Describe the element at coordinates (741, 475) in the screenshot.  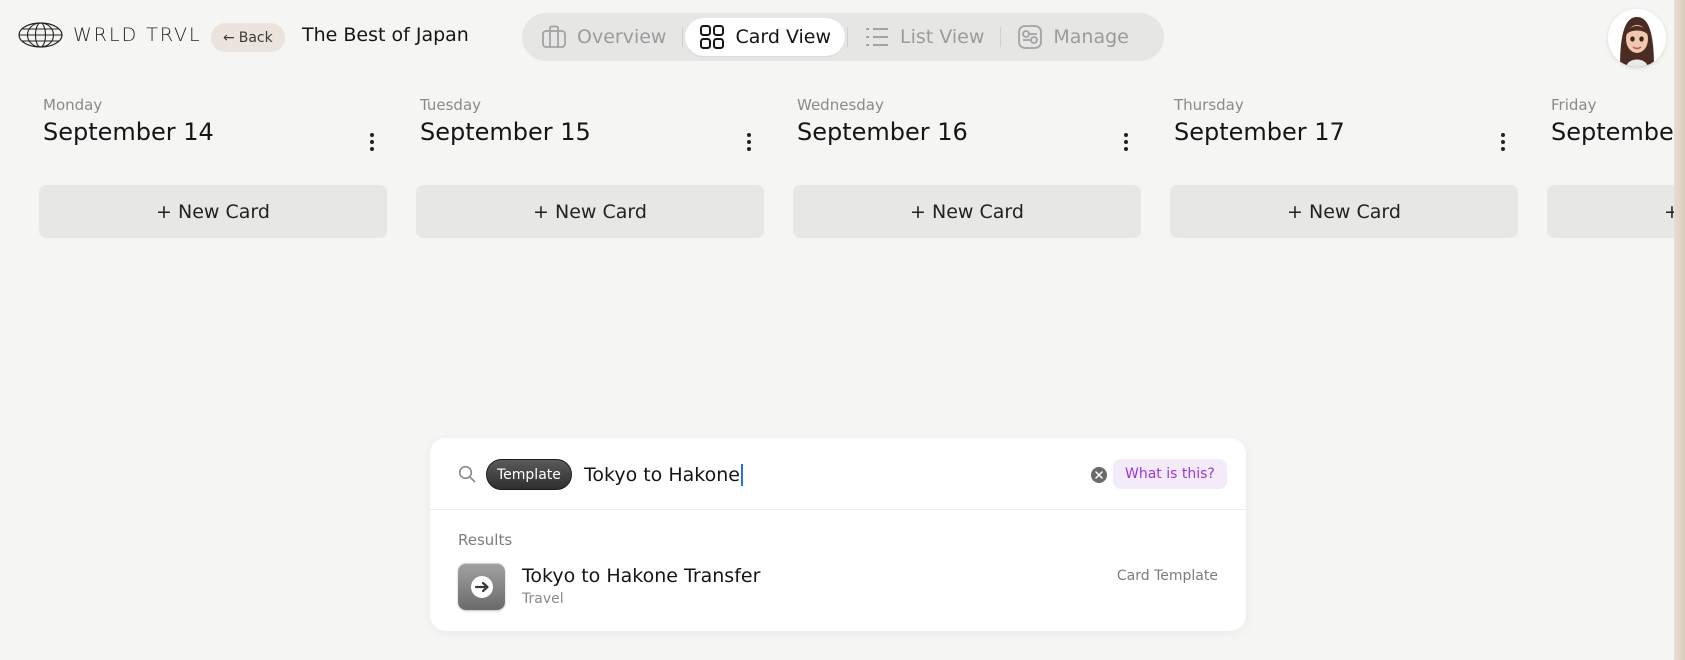
I see `text-caret` at that location.